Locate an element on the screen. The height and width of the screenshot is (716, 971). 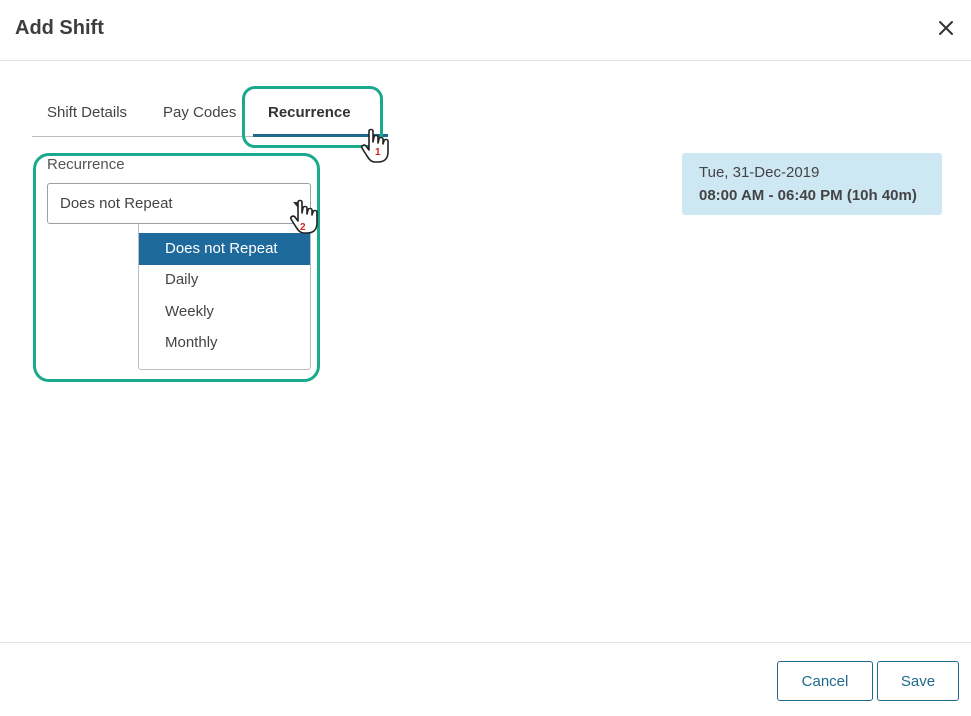
recurrence-dropdown: Does not Repeat Daily Weekly Monthly is located at coordinates (224, 297).